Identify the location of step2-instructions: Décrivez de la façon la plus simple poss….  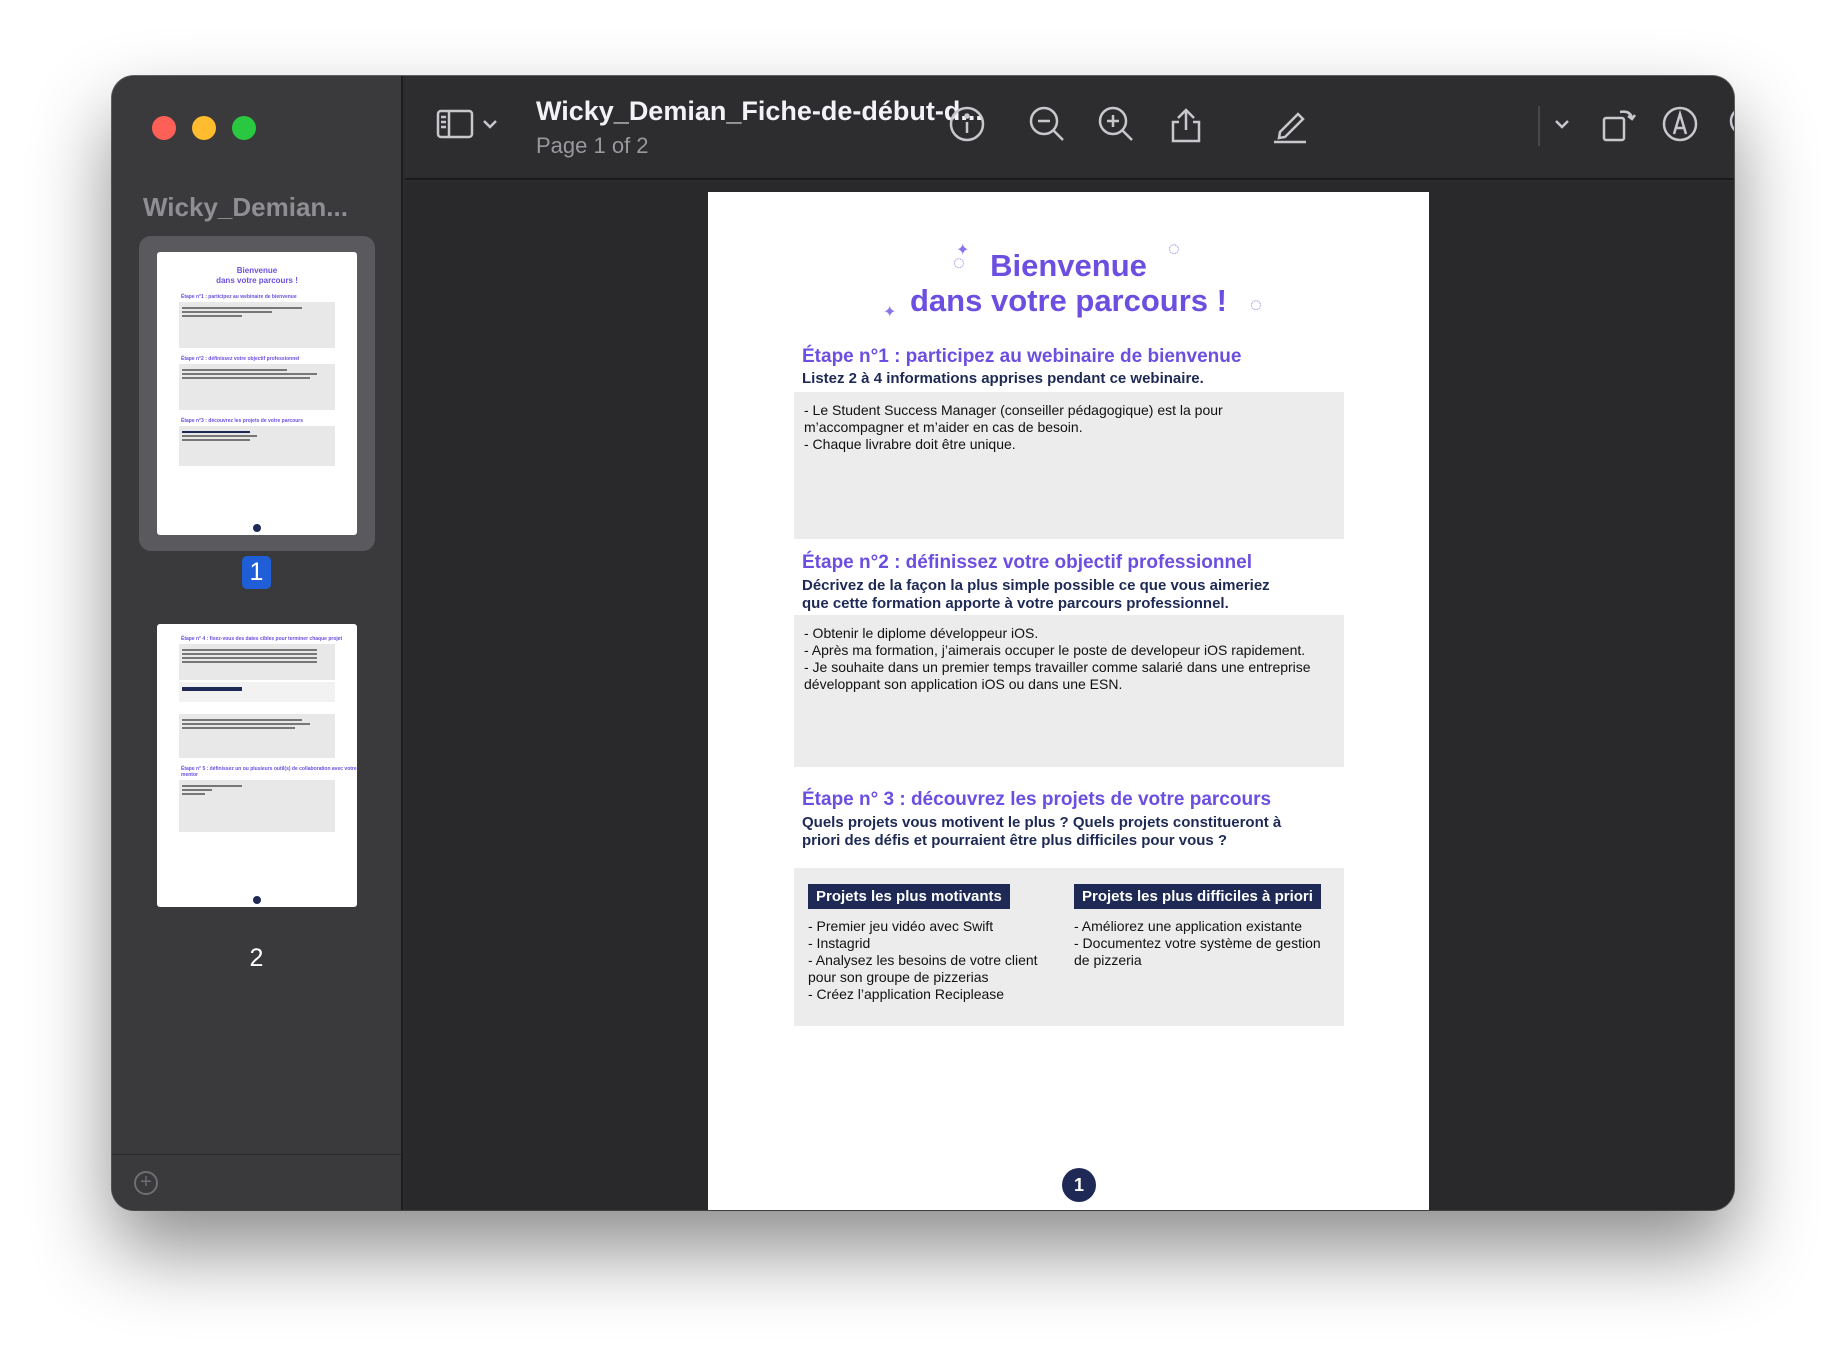
(1036, 594).